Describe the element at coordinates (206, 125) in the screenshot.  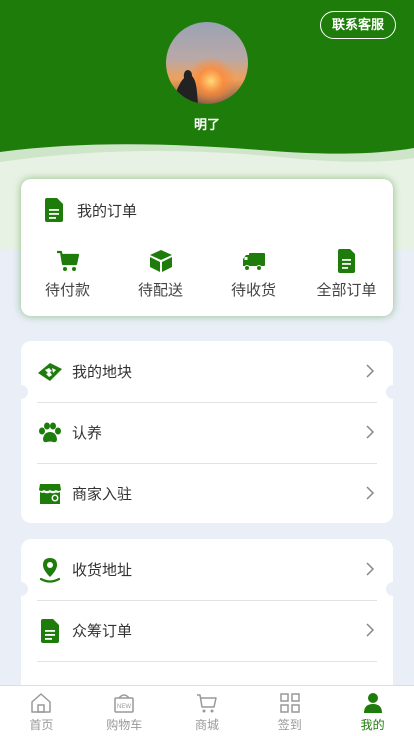
I see `username: 明了` at that location.